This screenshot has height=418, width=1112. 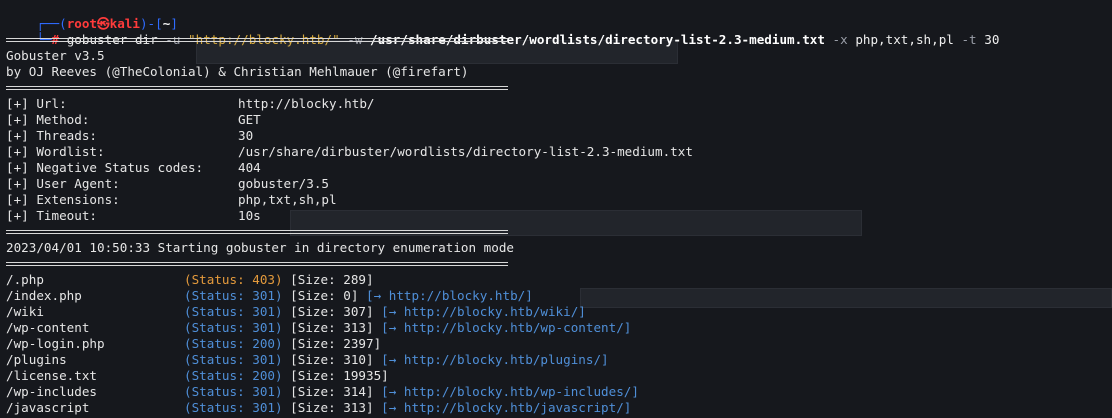 I want to click on result-row: /license.txt (Status: 200) [Size: 19935], so click(x=559, y=376).